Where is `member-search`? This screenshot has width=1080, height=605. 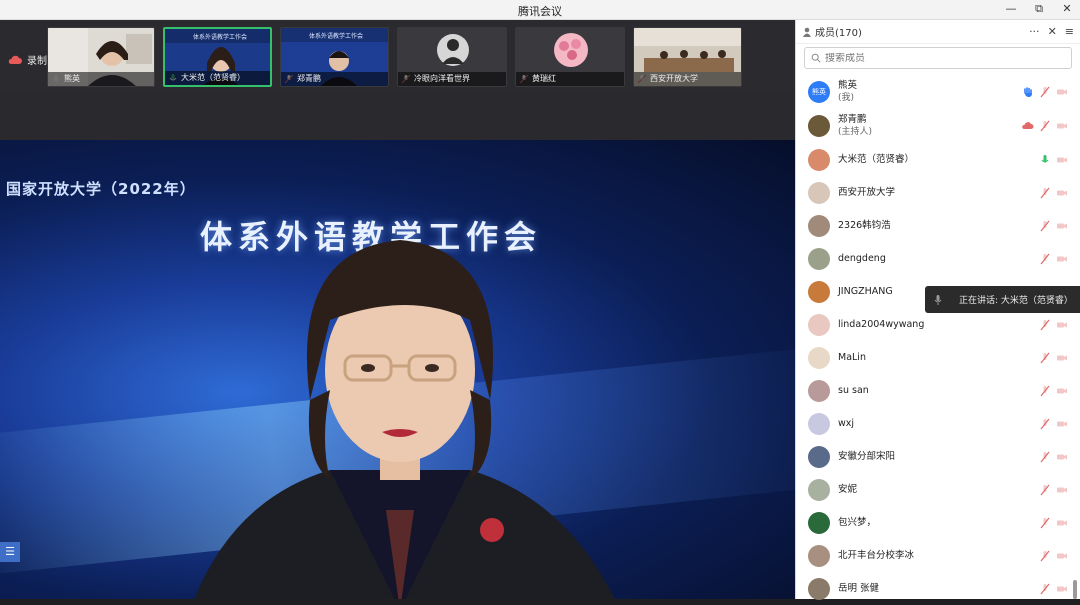 member-search is located at coordinates (938, 58).